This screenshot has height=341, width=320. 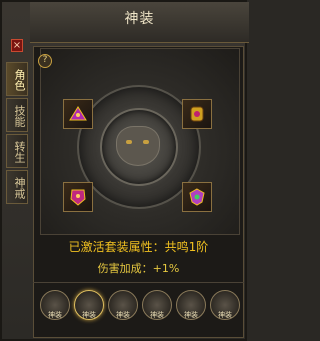 I want to click on damage-bonus-row: 伤害加成：+1%, so click(x=138, y=268).